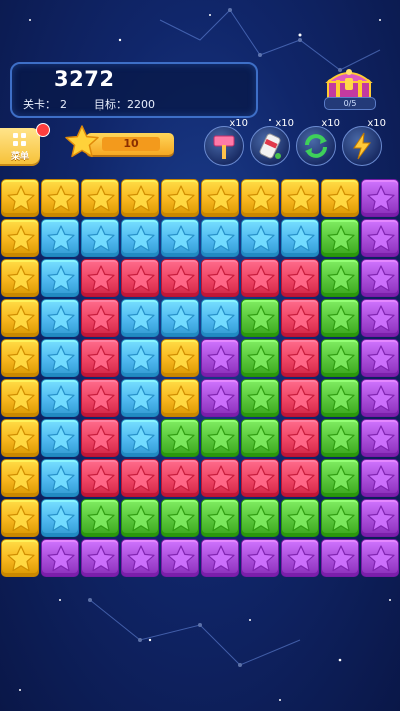  What do you see at coordinates (270, 146) in the screenshot?
I see `paint-powerup-button` at bounding box center [270, 146].